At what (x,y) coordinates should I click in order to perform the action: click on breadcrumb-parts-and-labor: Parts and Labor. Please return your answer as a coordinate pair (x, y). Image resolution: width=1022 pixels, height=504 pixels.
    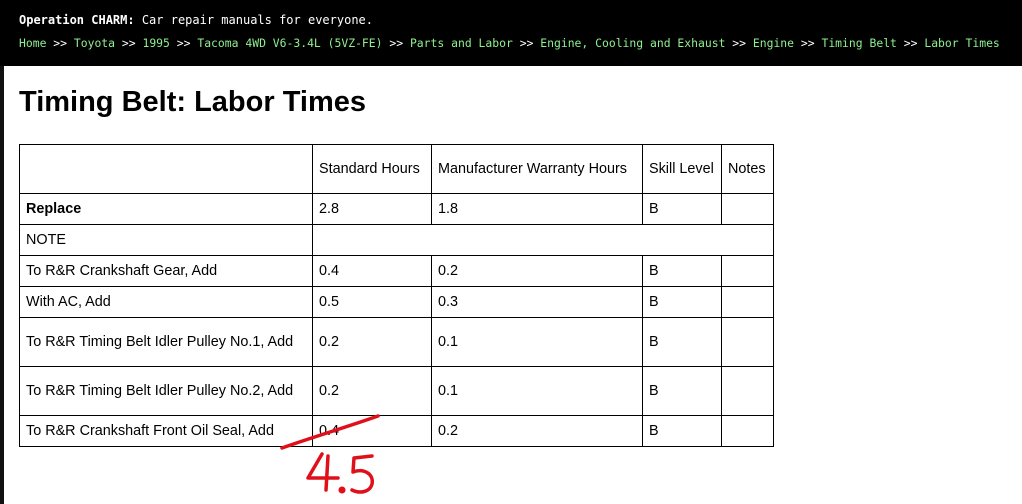
    Looking at the image, I should click on (461, 43).